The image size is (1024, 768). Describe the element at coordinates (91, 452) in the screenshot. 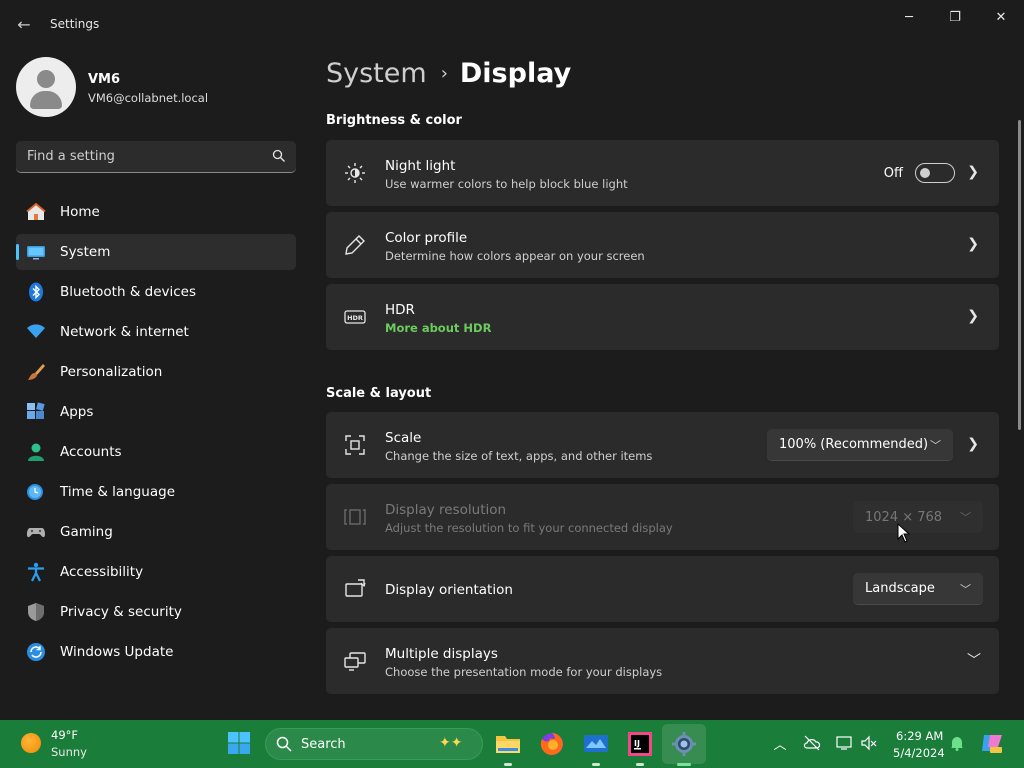

I see `sidebar-item-label: Accounts` at that location.